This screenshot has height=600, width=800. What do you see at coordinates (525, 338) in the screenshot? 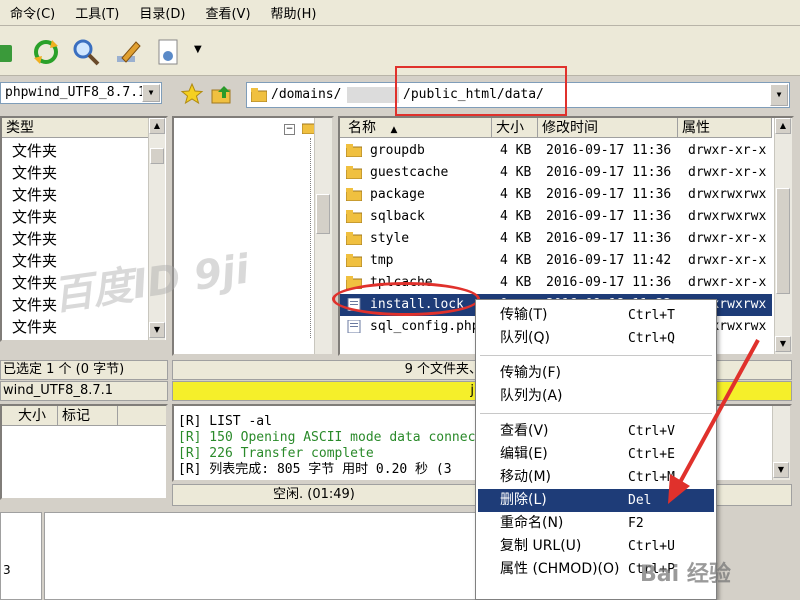
I see `menu-item-label: 队列(Q)` at bounding box center [525, 338].